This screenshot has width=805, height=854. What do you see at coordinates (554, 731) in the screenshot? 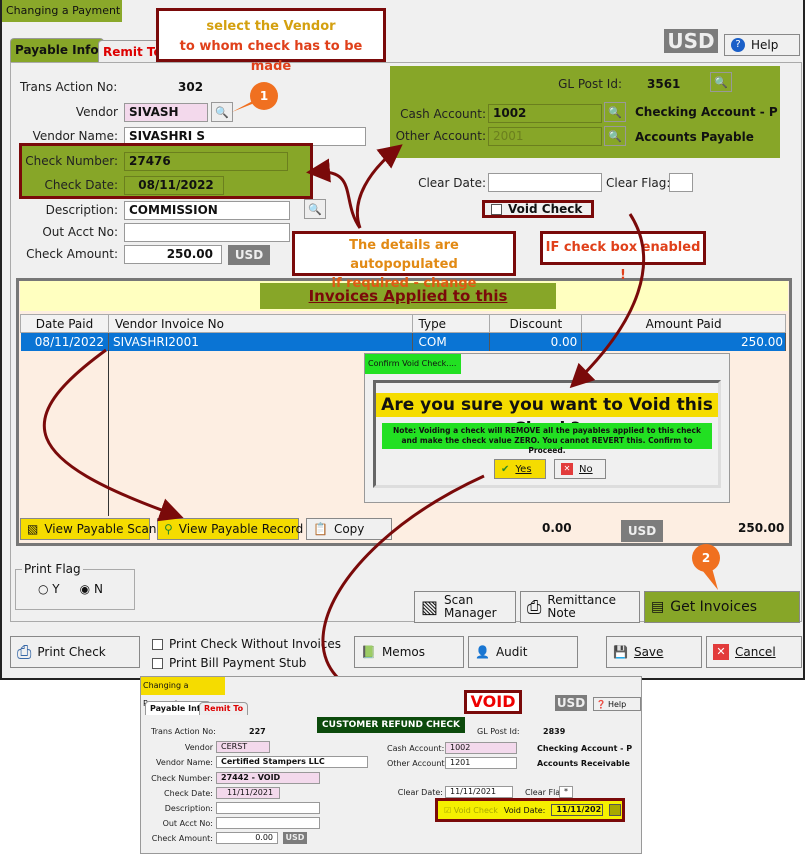
I see `result-gl-post-value: 2839` at bounding box center [554, 731].